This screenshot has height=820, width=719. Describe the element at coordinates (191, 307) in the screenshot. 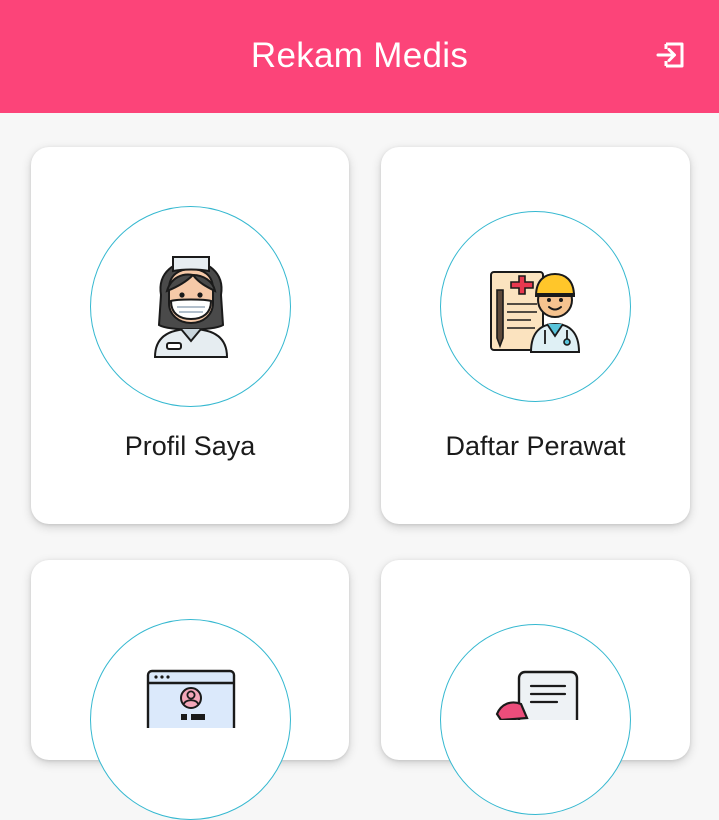

I see `nurse-icon` at that location.